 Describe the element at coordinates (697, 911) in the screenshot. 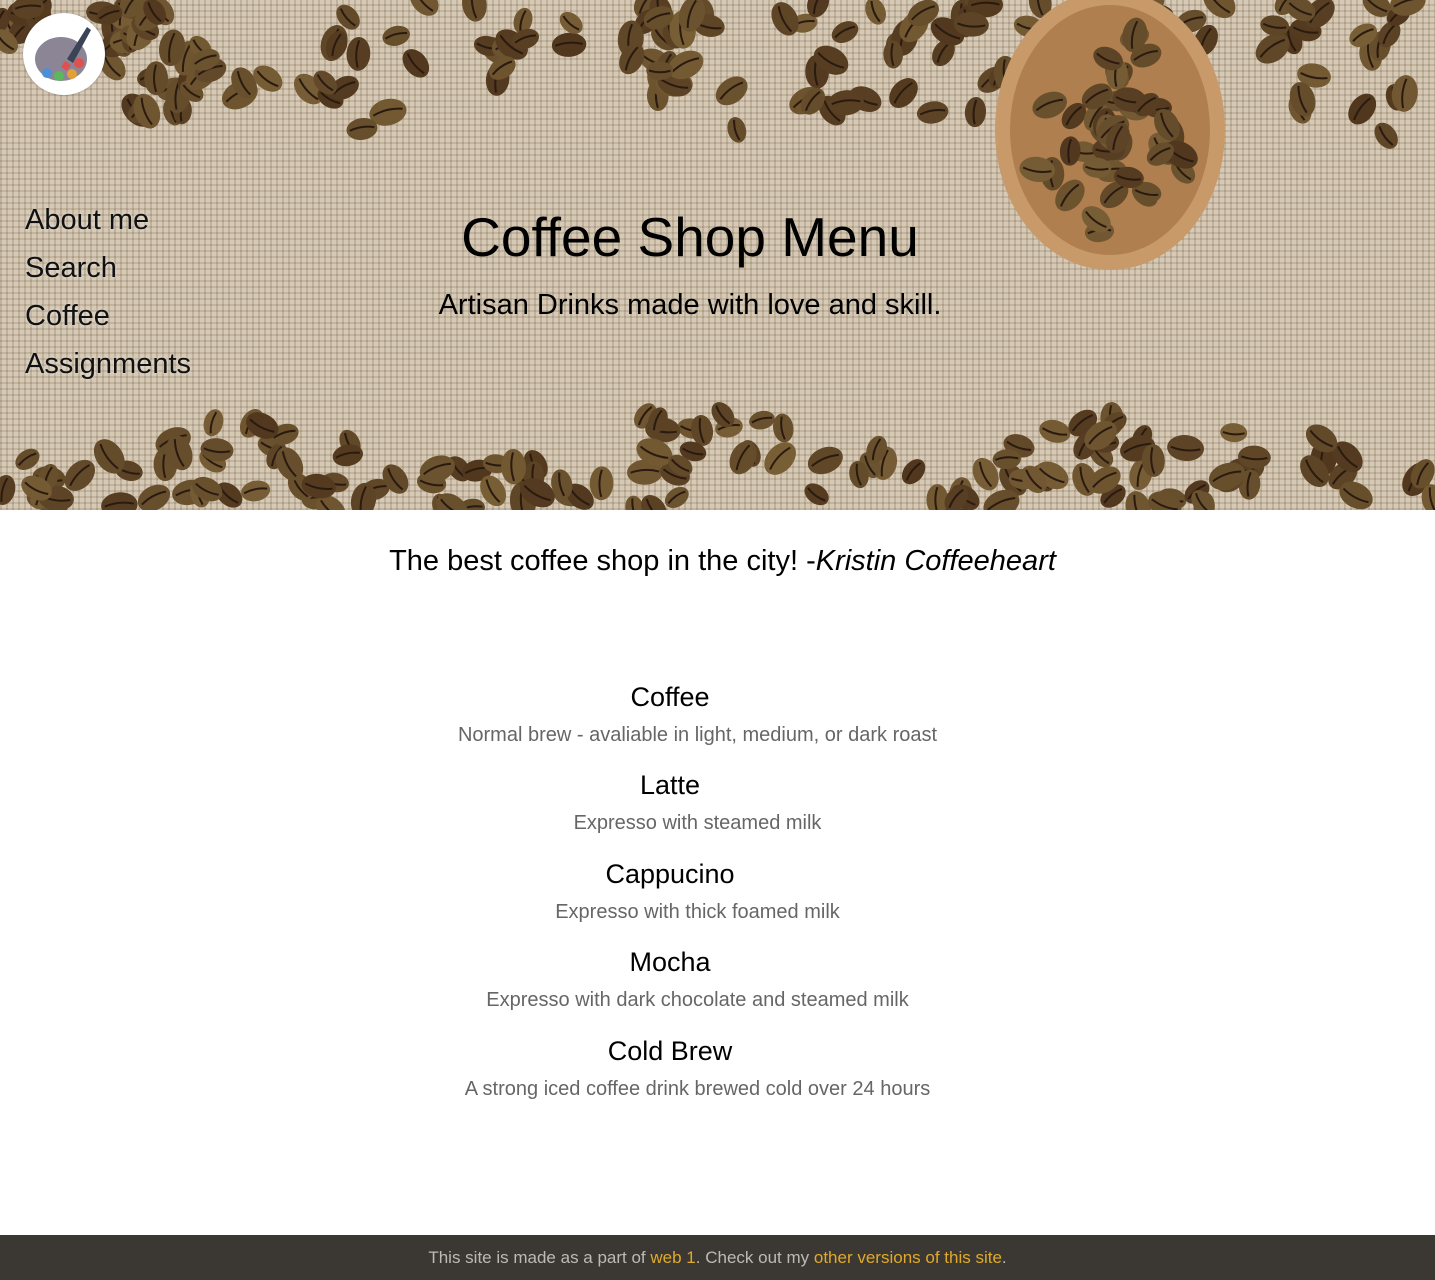

I see `menu-item-description: Expresso with thick foamed milk` at that location.